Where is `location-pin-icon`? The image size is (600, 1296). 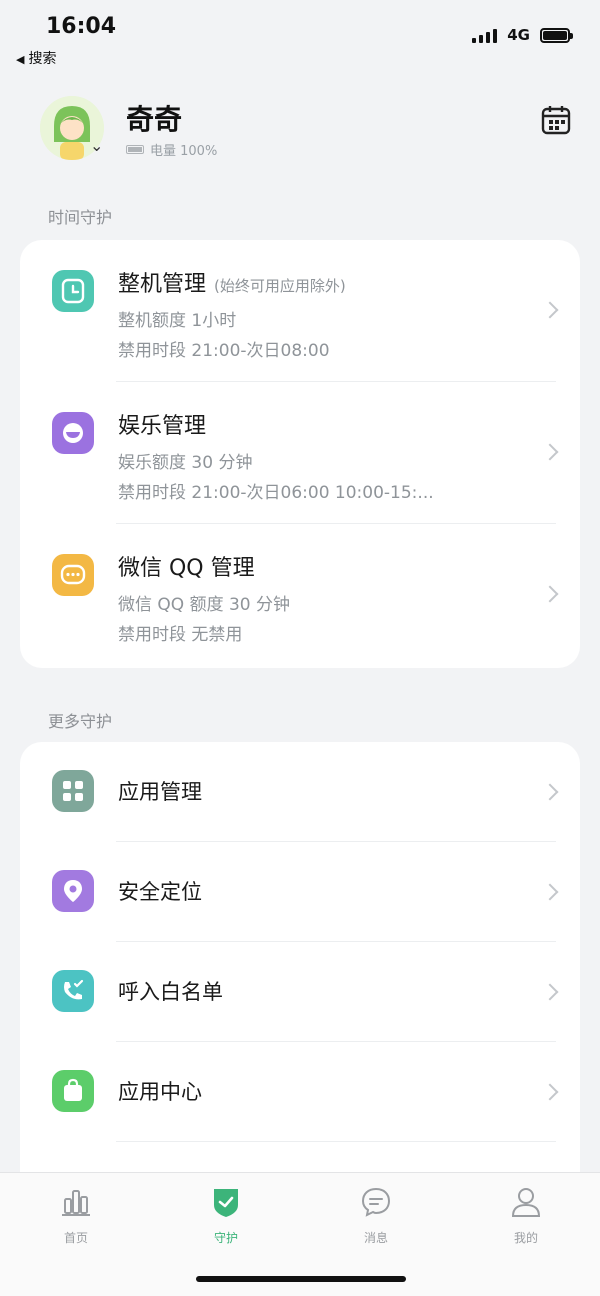
location-pin-icon is located at coordinates (73, 891).